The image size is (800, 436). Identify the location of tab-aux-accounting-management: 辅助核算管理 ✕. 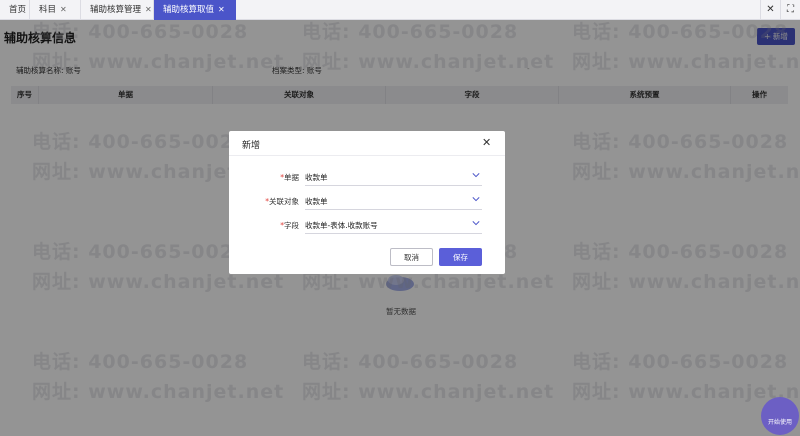
(117, 10).